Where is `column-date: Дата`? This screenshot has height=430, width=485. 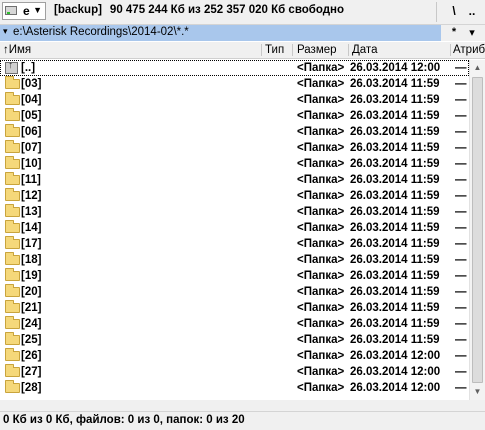
column-date: Дата is located at coordinates (400, 50).